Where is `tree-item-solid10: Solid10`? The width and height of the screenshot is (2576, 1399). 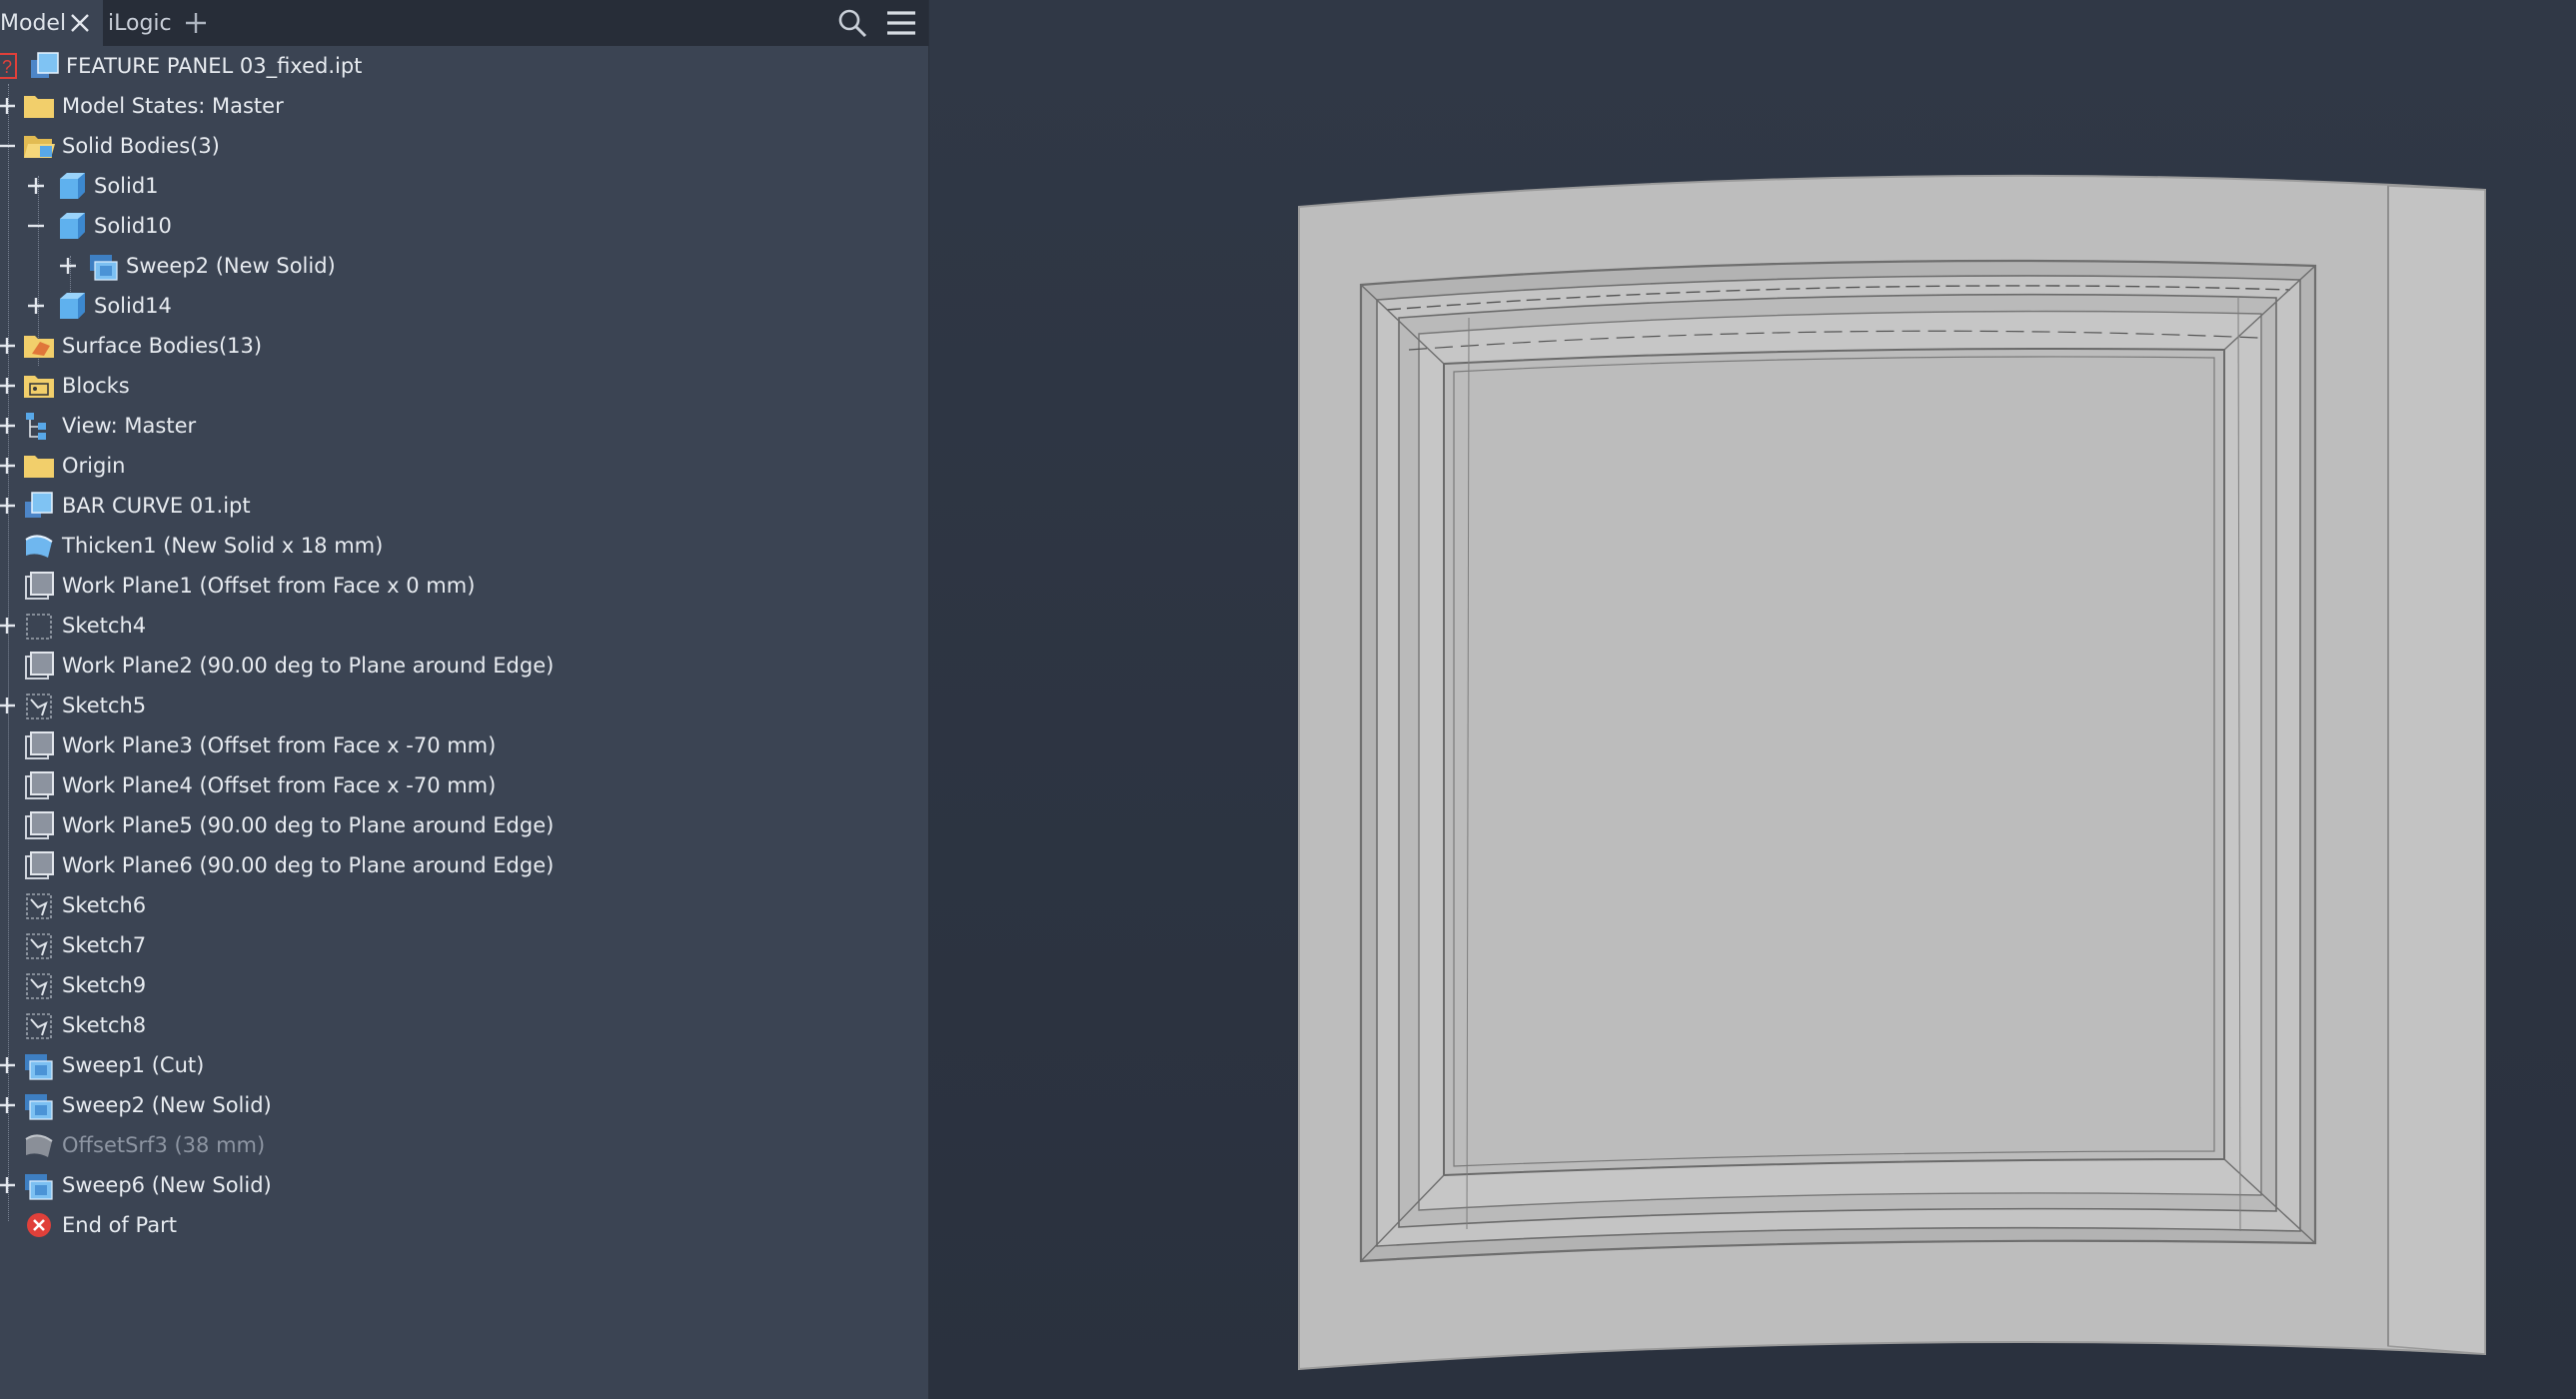 tree-item-solid10: Solid10 is located at coordinates (464, 226).